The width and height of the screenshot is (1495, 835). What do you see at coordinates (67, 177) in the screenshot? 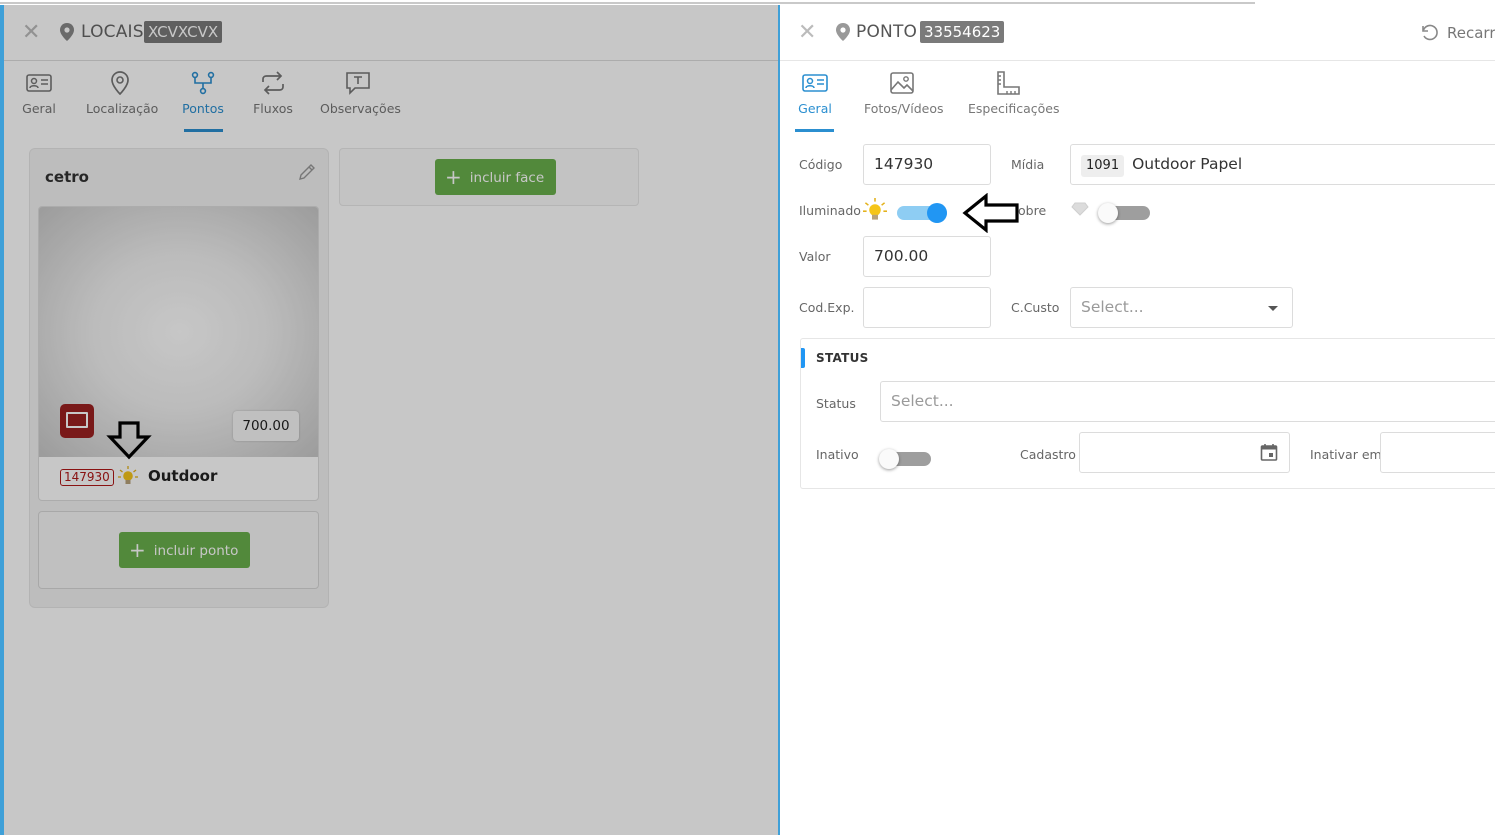
I see `face-title: cetro` at bounding box center [67, 177].